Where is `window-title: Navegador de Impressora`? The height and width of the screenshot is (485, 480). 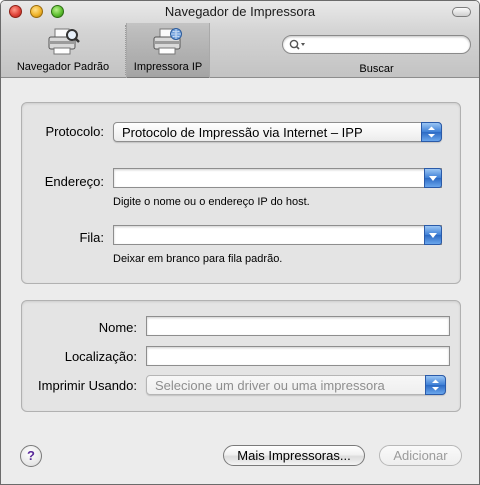
window-title: Navegador de Impressora is located at coordinates (240, 11).